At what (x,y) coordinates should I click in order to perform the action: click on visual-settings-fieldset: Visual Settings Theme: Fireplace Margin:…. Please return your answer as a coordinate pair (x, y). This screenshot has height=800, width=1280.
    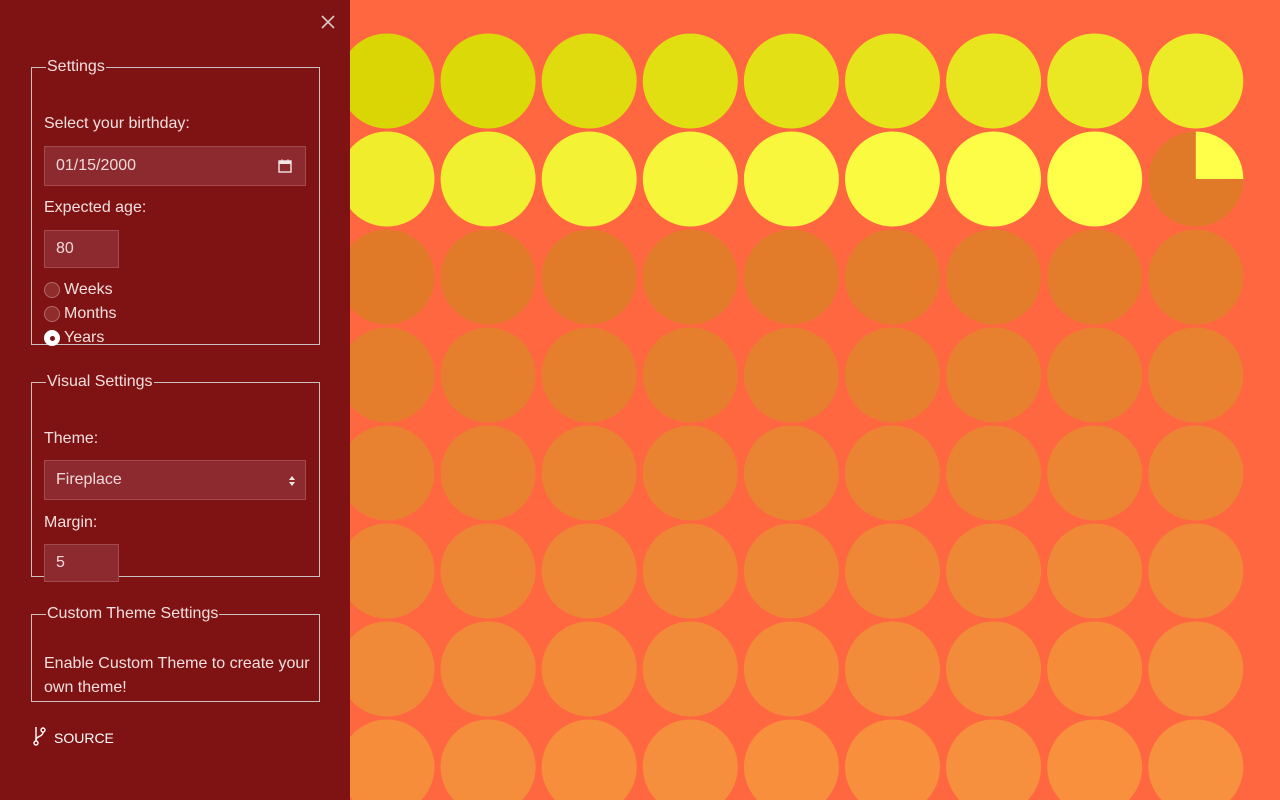
    Looking at the image, I should click on (175, 477).